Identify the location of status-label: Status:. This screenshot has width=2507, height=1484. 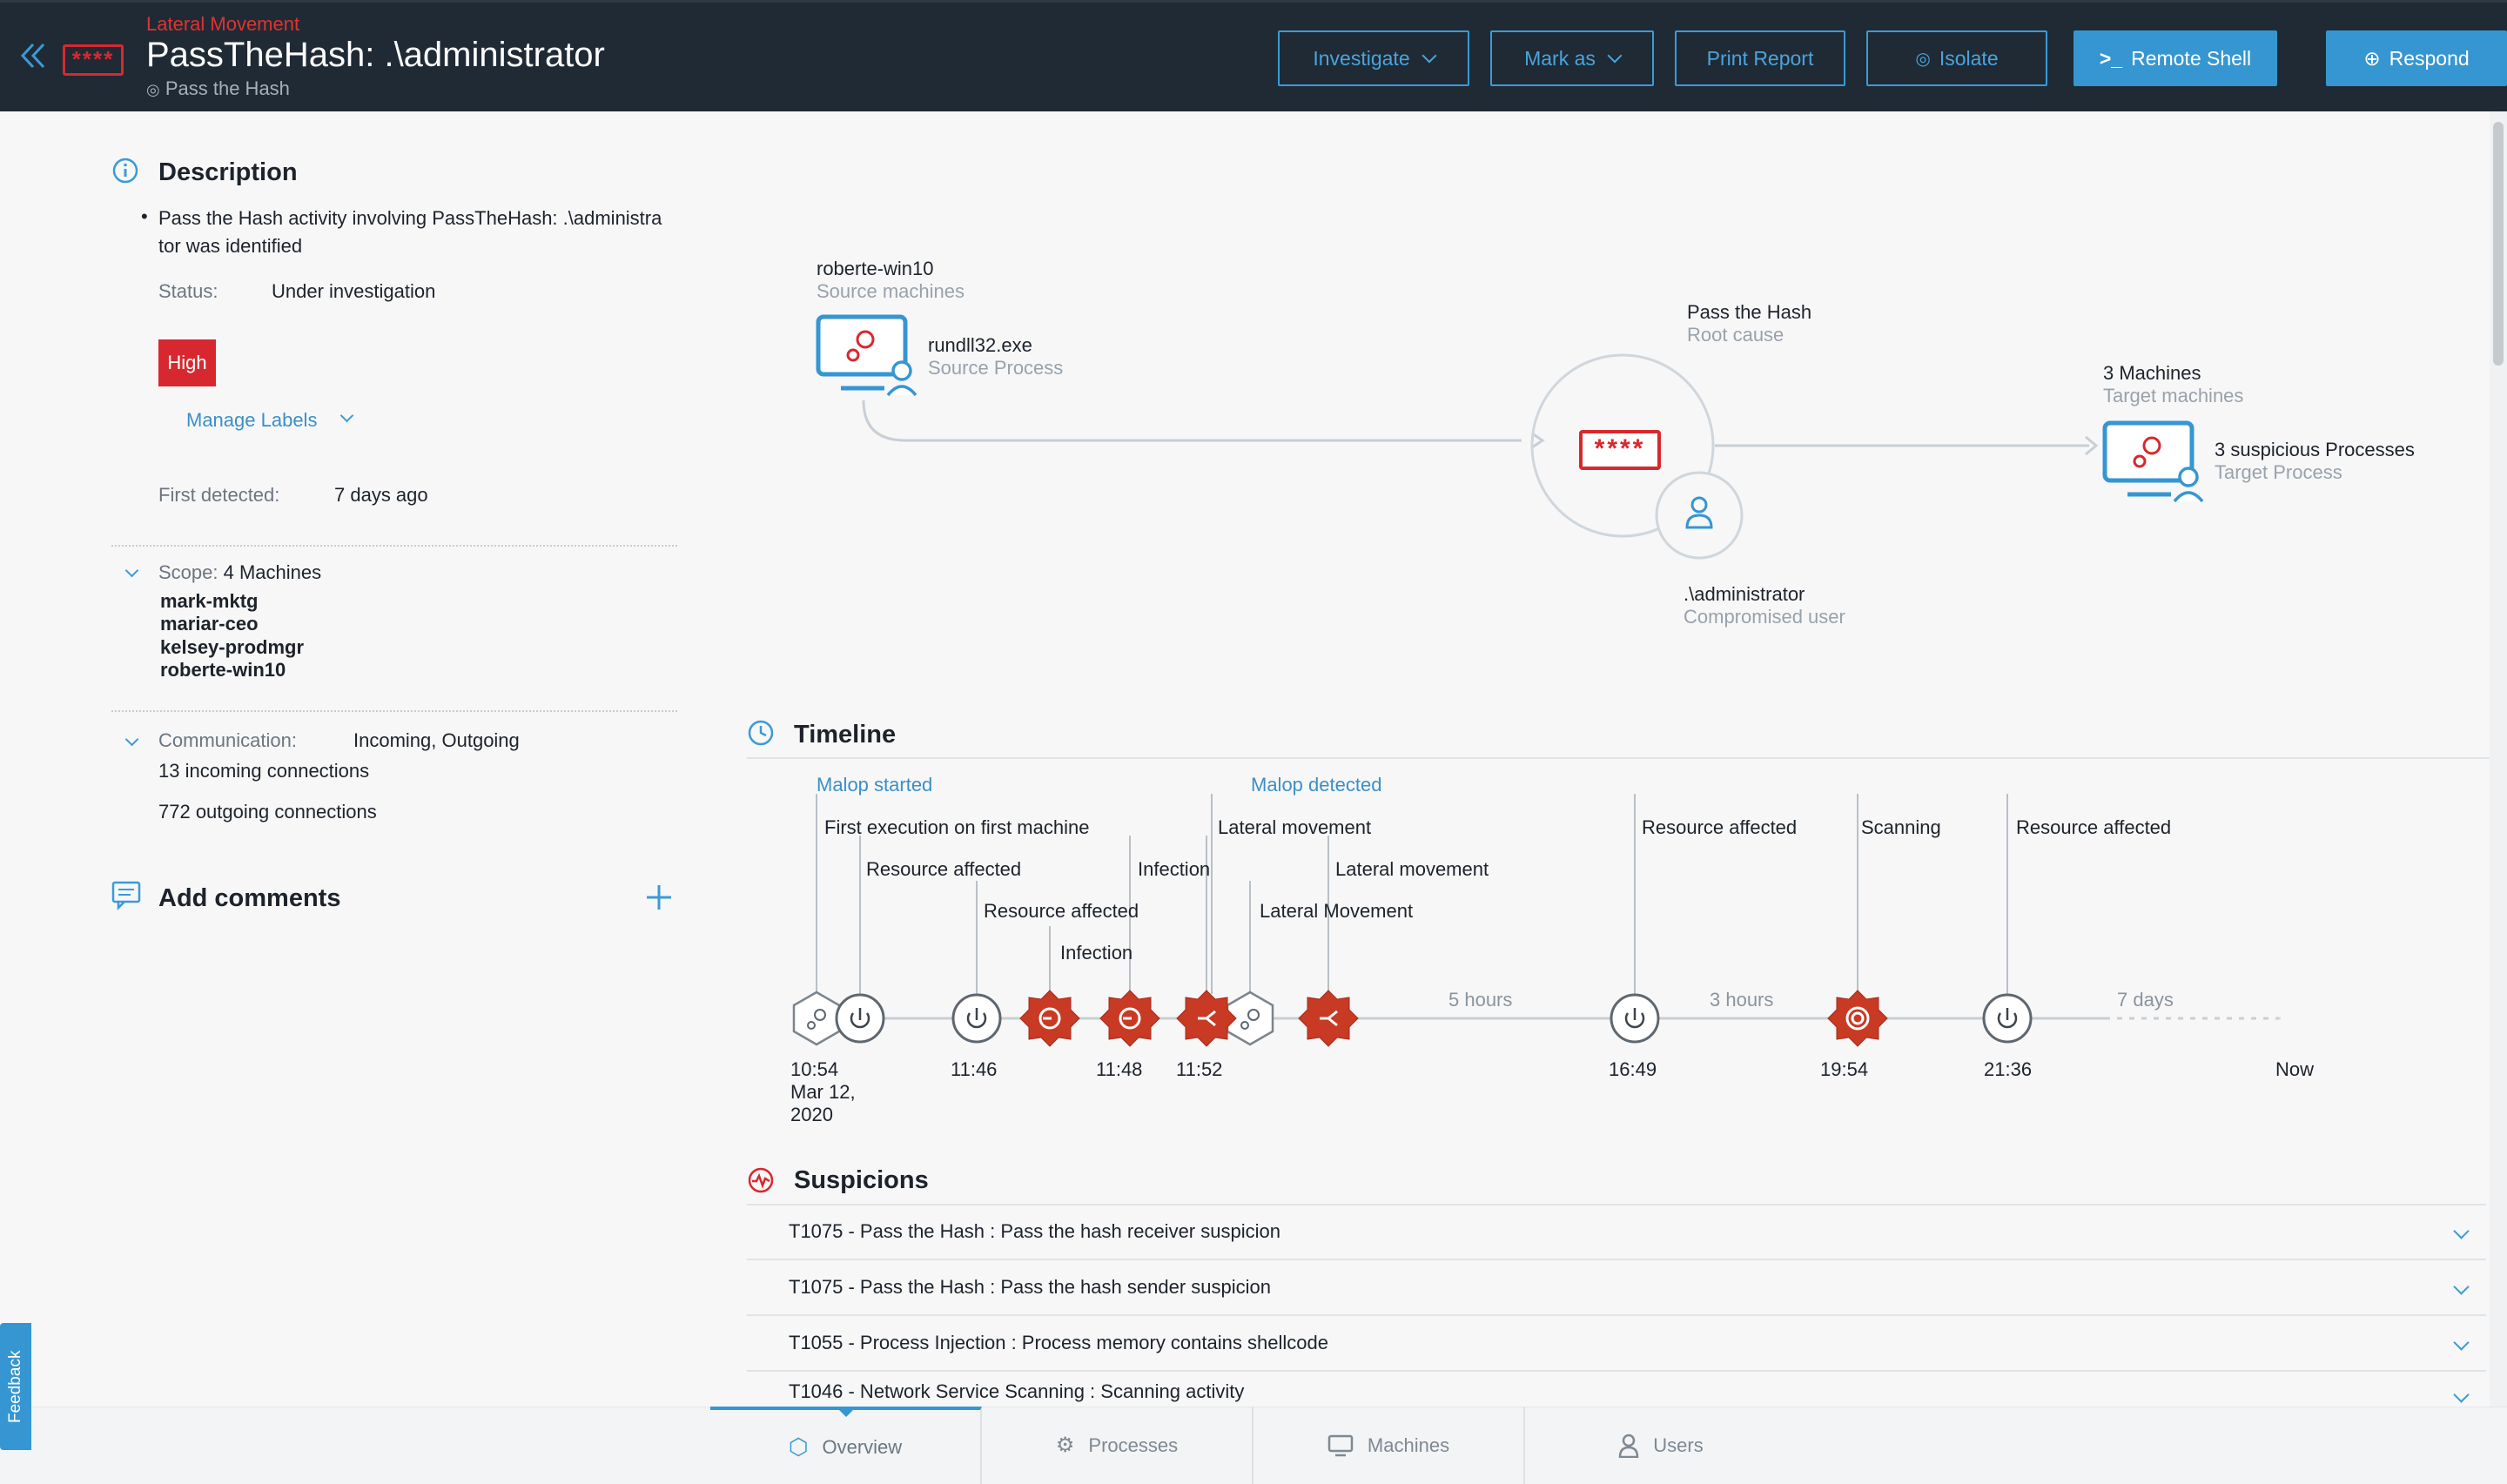
(188, 291).